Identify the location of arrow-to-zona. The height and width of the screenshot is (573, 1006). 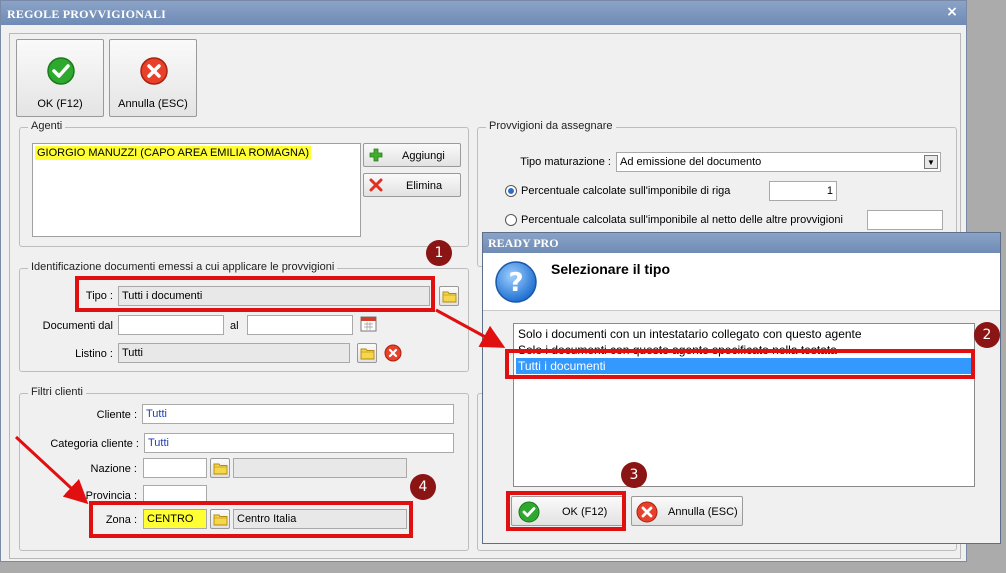
(51, 470).